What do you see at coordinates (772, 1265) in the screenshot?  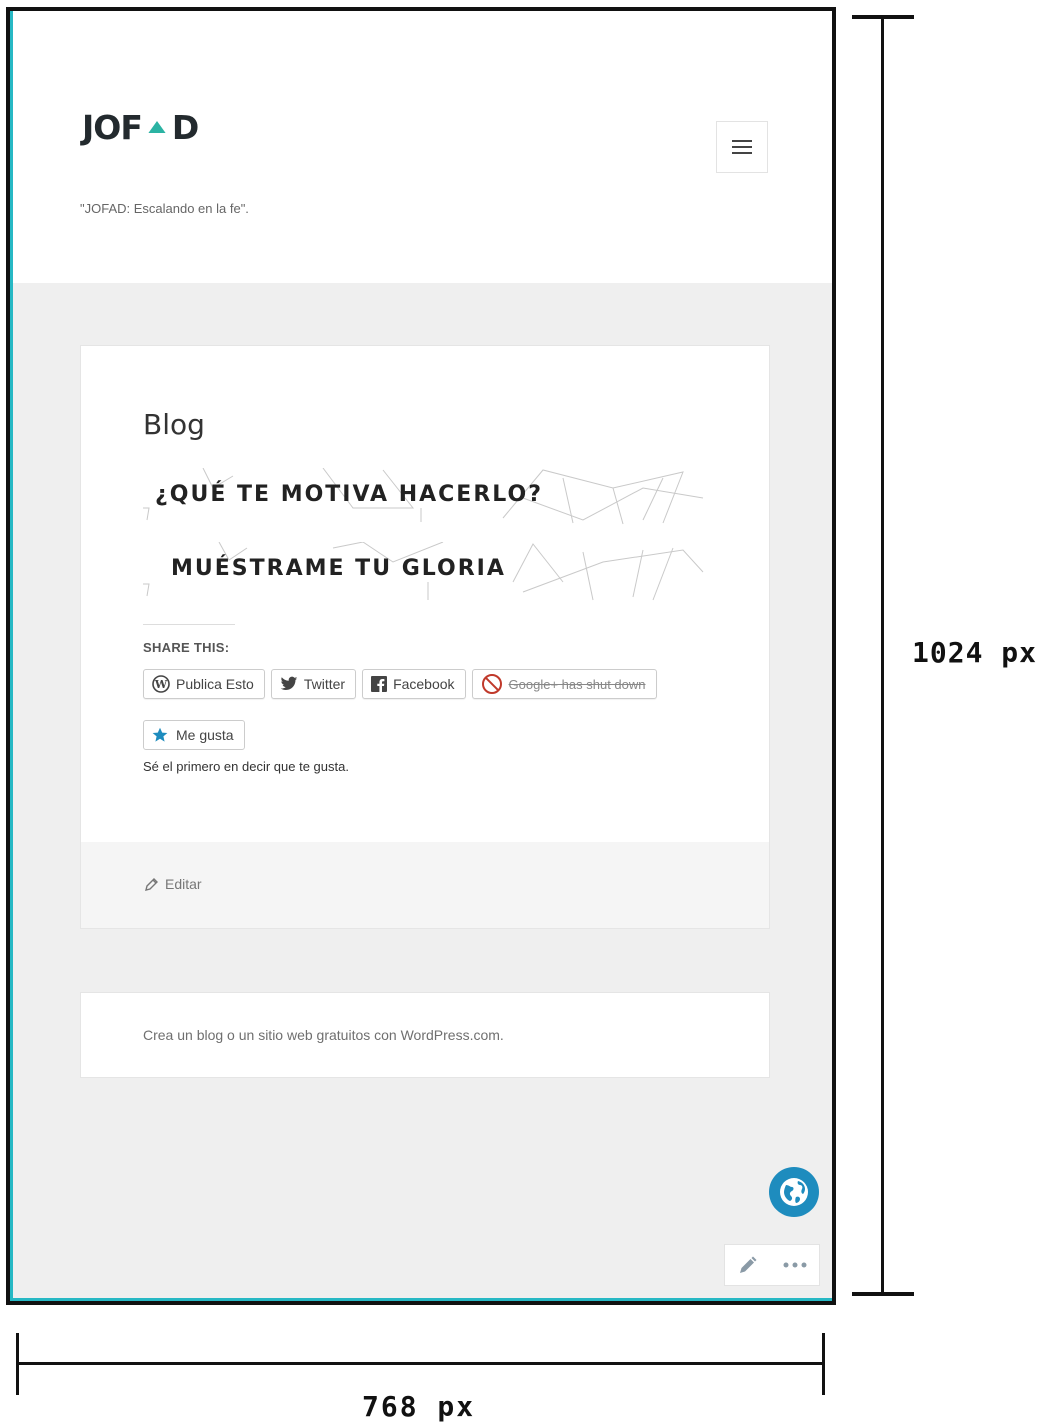 I see `floating-action-bar` at bounding box center [772, 1265].